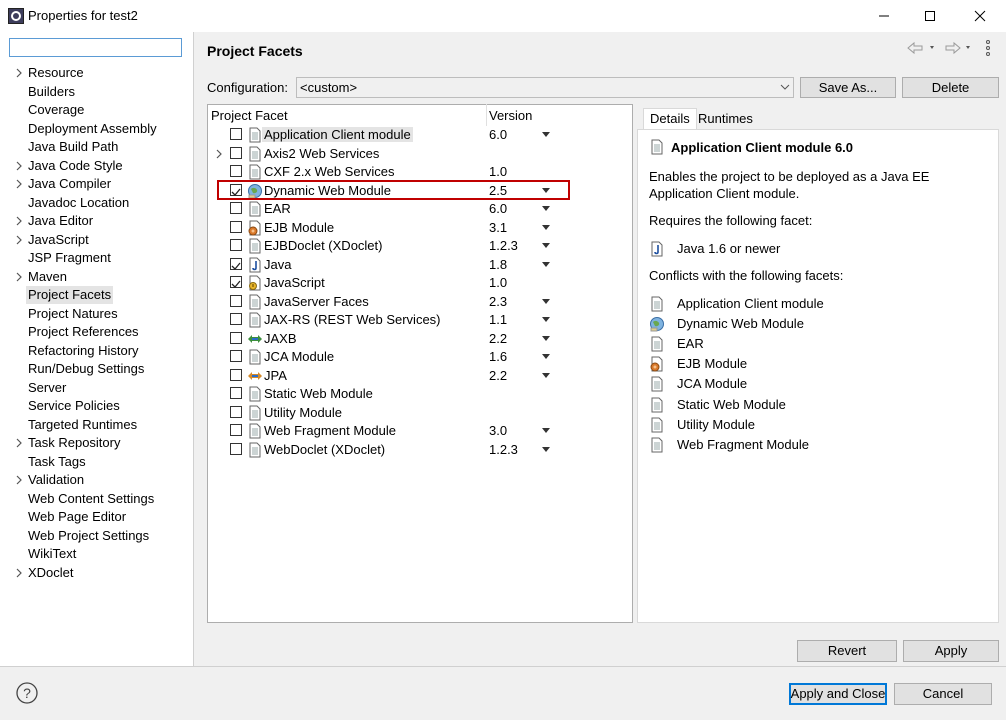  What do you see at coordinates (498, 264) in the screenshot?
I see `facet-version: 1.8` at bounding box center [498, 264].